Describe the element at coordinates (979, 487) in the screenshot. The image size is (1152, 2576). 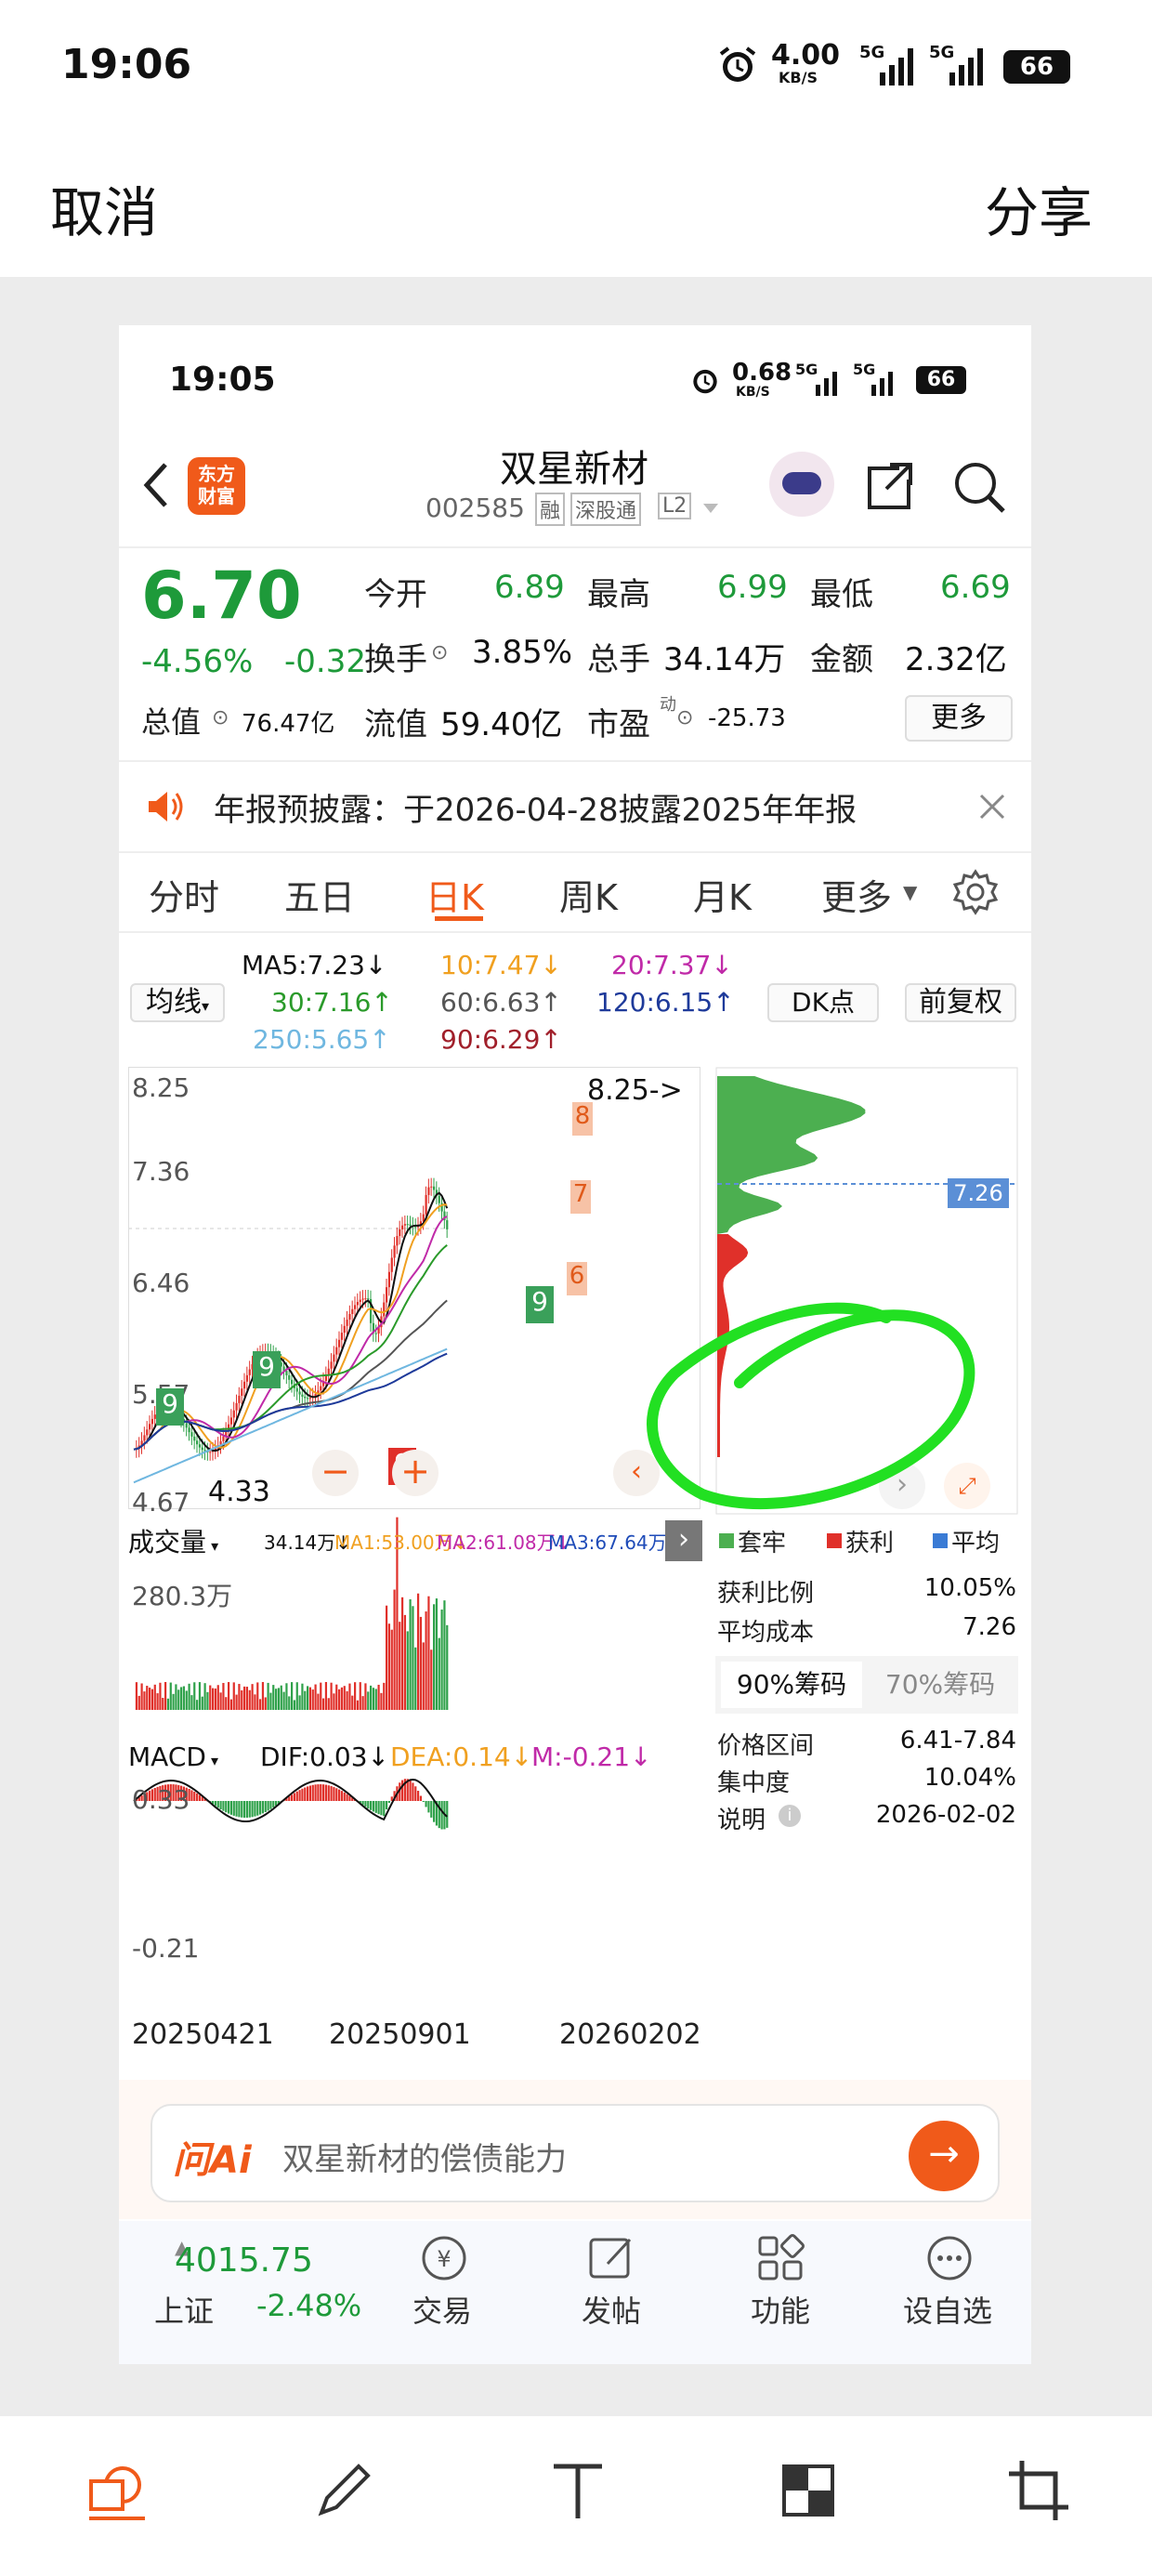
I see `search-icon` at that location.